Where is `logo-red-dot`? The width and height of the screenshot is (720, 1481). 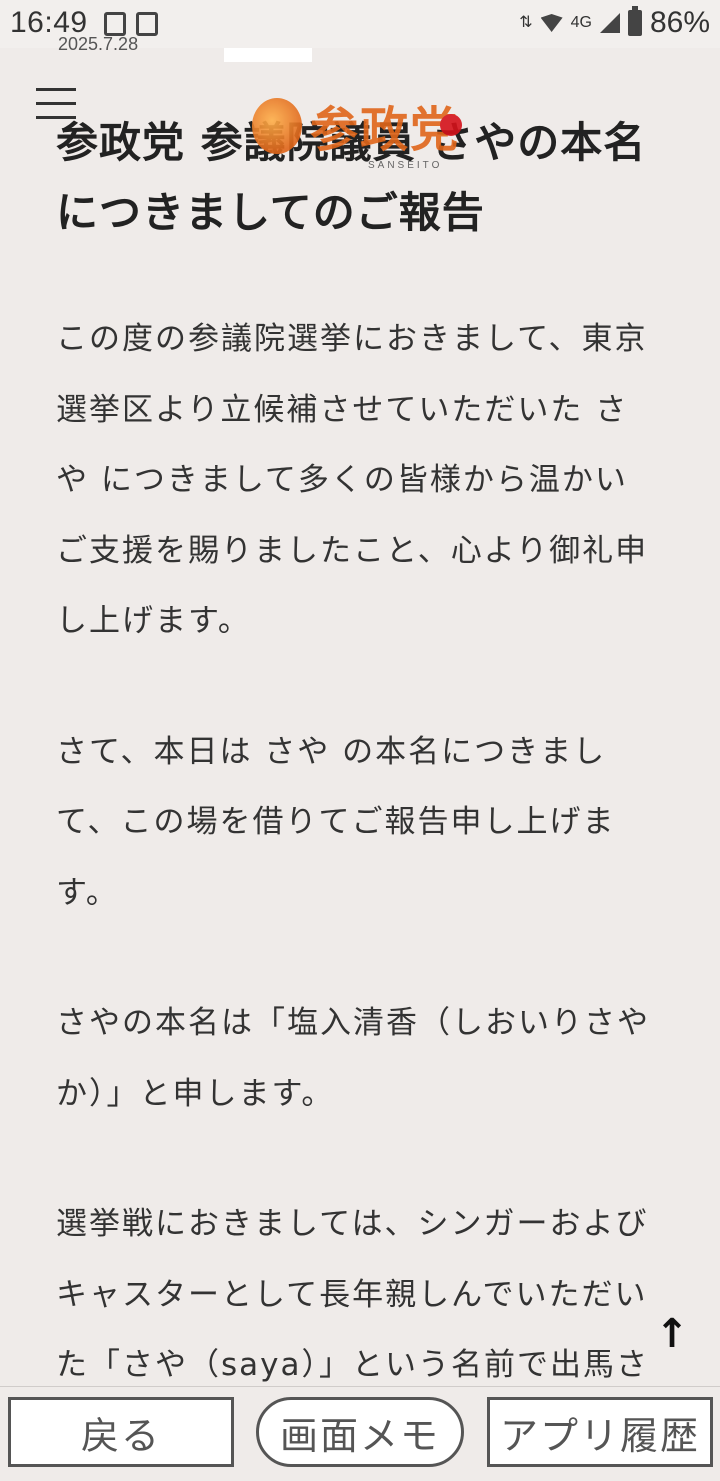
logo-red-dot is located at coordinates (451, 125).